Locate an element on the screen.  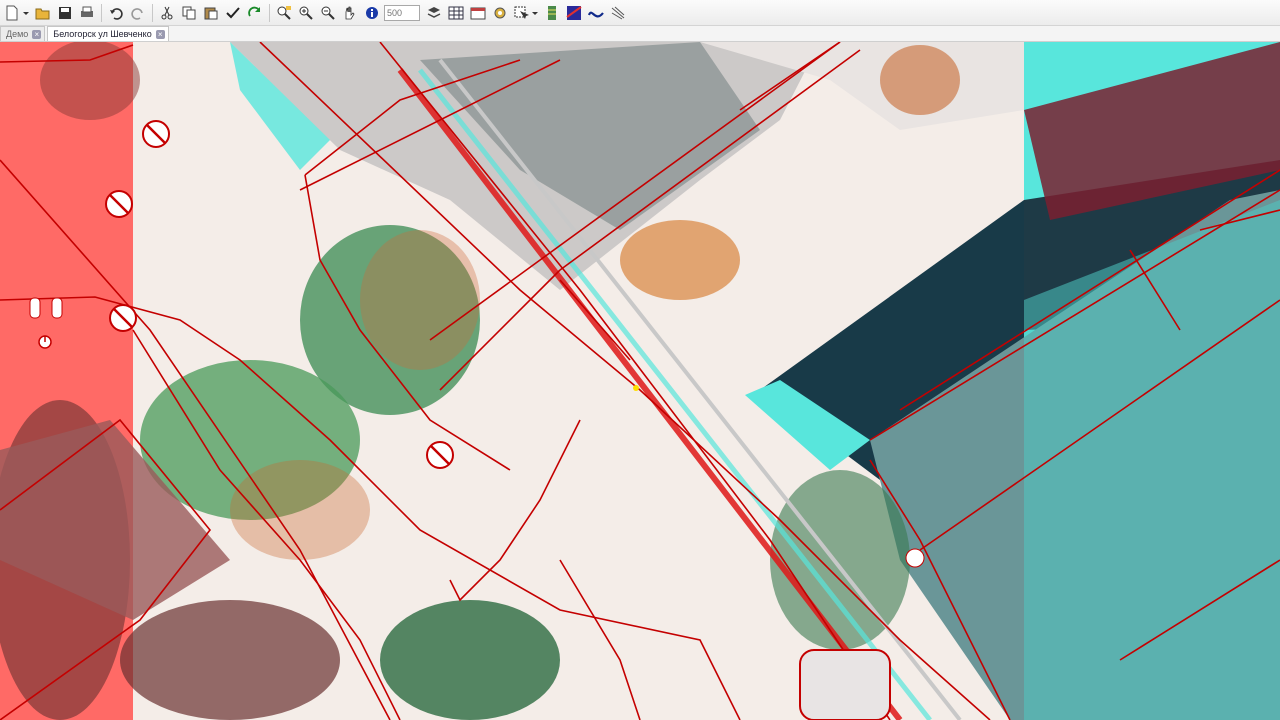
open-folder-icon is located at coordinates (42, 13).